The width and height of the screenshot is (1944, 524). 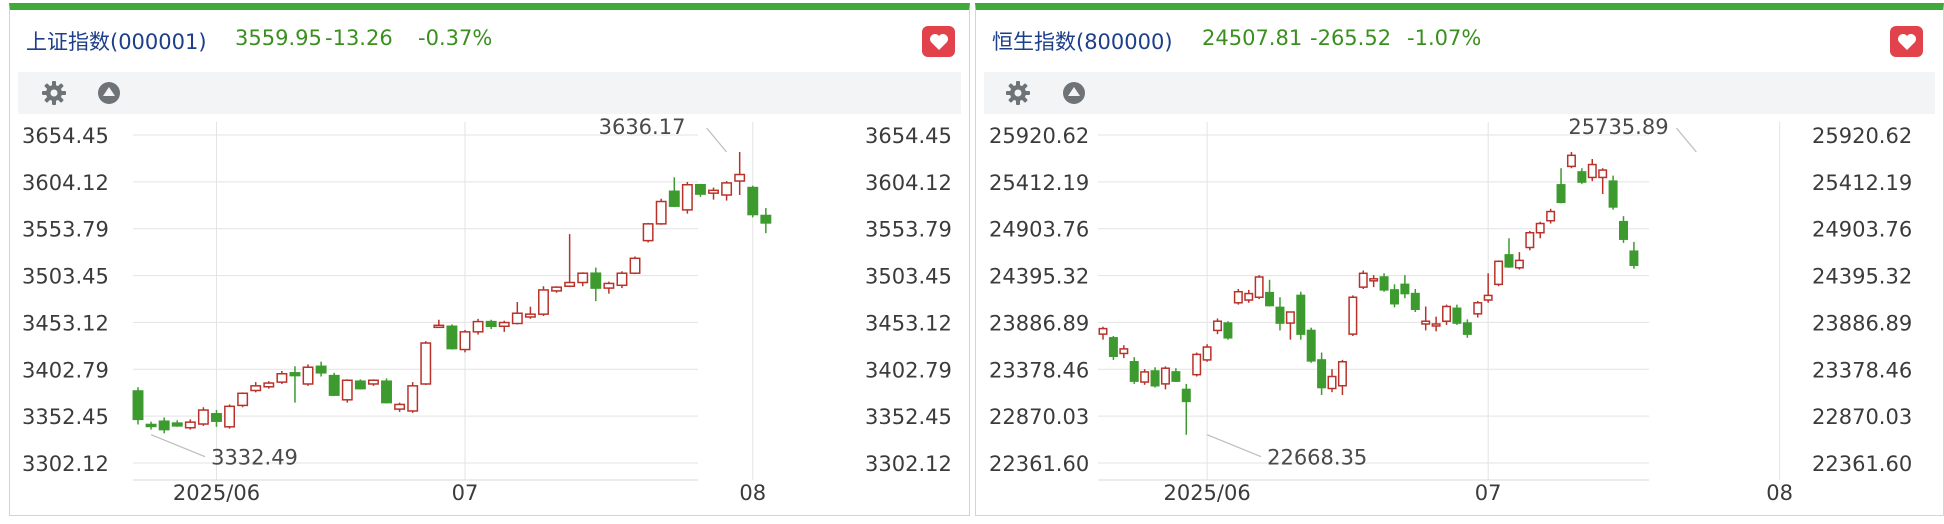 I want to click on x-tick-label: 08, so click(x=752, y=493).